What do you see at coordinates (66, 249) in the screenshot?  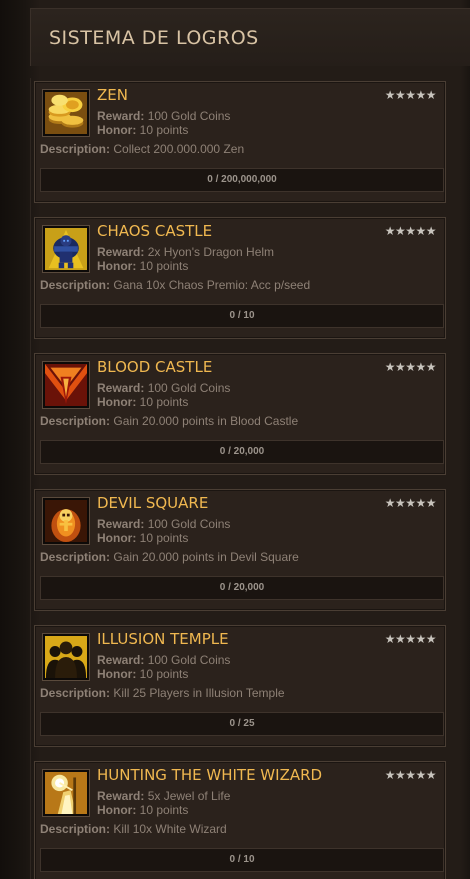 I see `armored-knight-icon` at bounding box center [66, 249].